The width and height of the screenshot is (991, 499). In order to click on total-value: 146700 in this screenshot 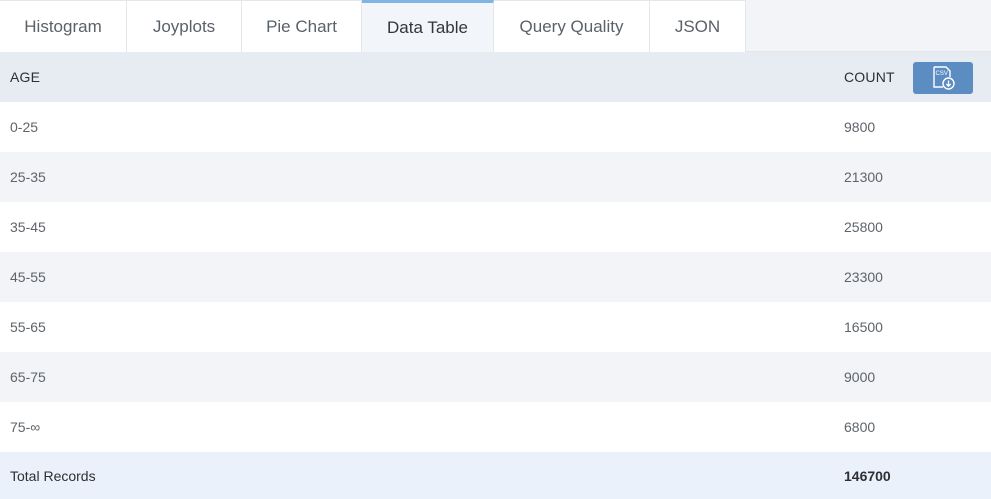, I will do `click(867, 475)`.